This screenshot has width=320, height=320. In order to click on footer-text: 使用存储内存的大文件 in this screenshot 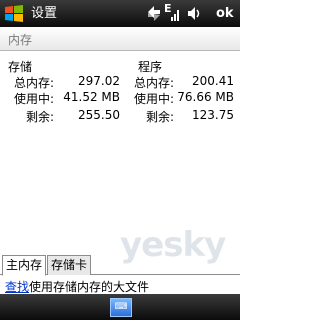, I will do `click(89, 287)`.